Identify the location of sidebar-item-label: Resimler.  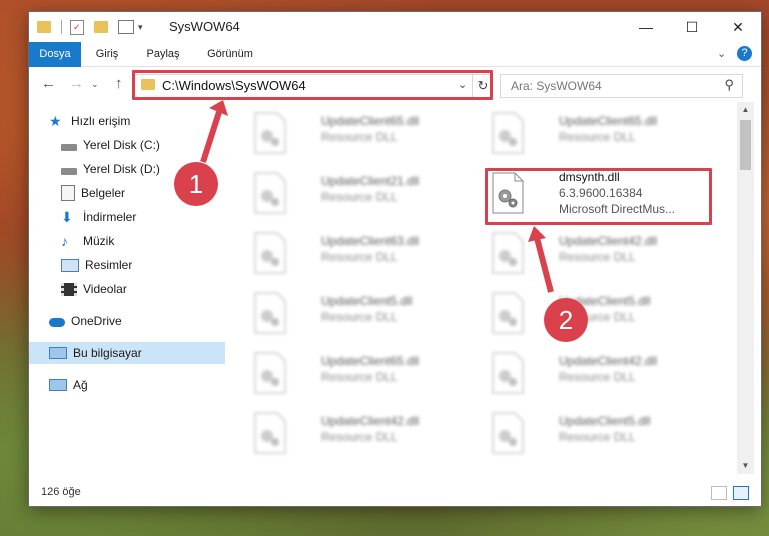
(109, 265).